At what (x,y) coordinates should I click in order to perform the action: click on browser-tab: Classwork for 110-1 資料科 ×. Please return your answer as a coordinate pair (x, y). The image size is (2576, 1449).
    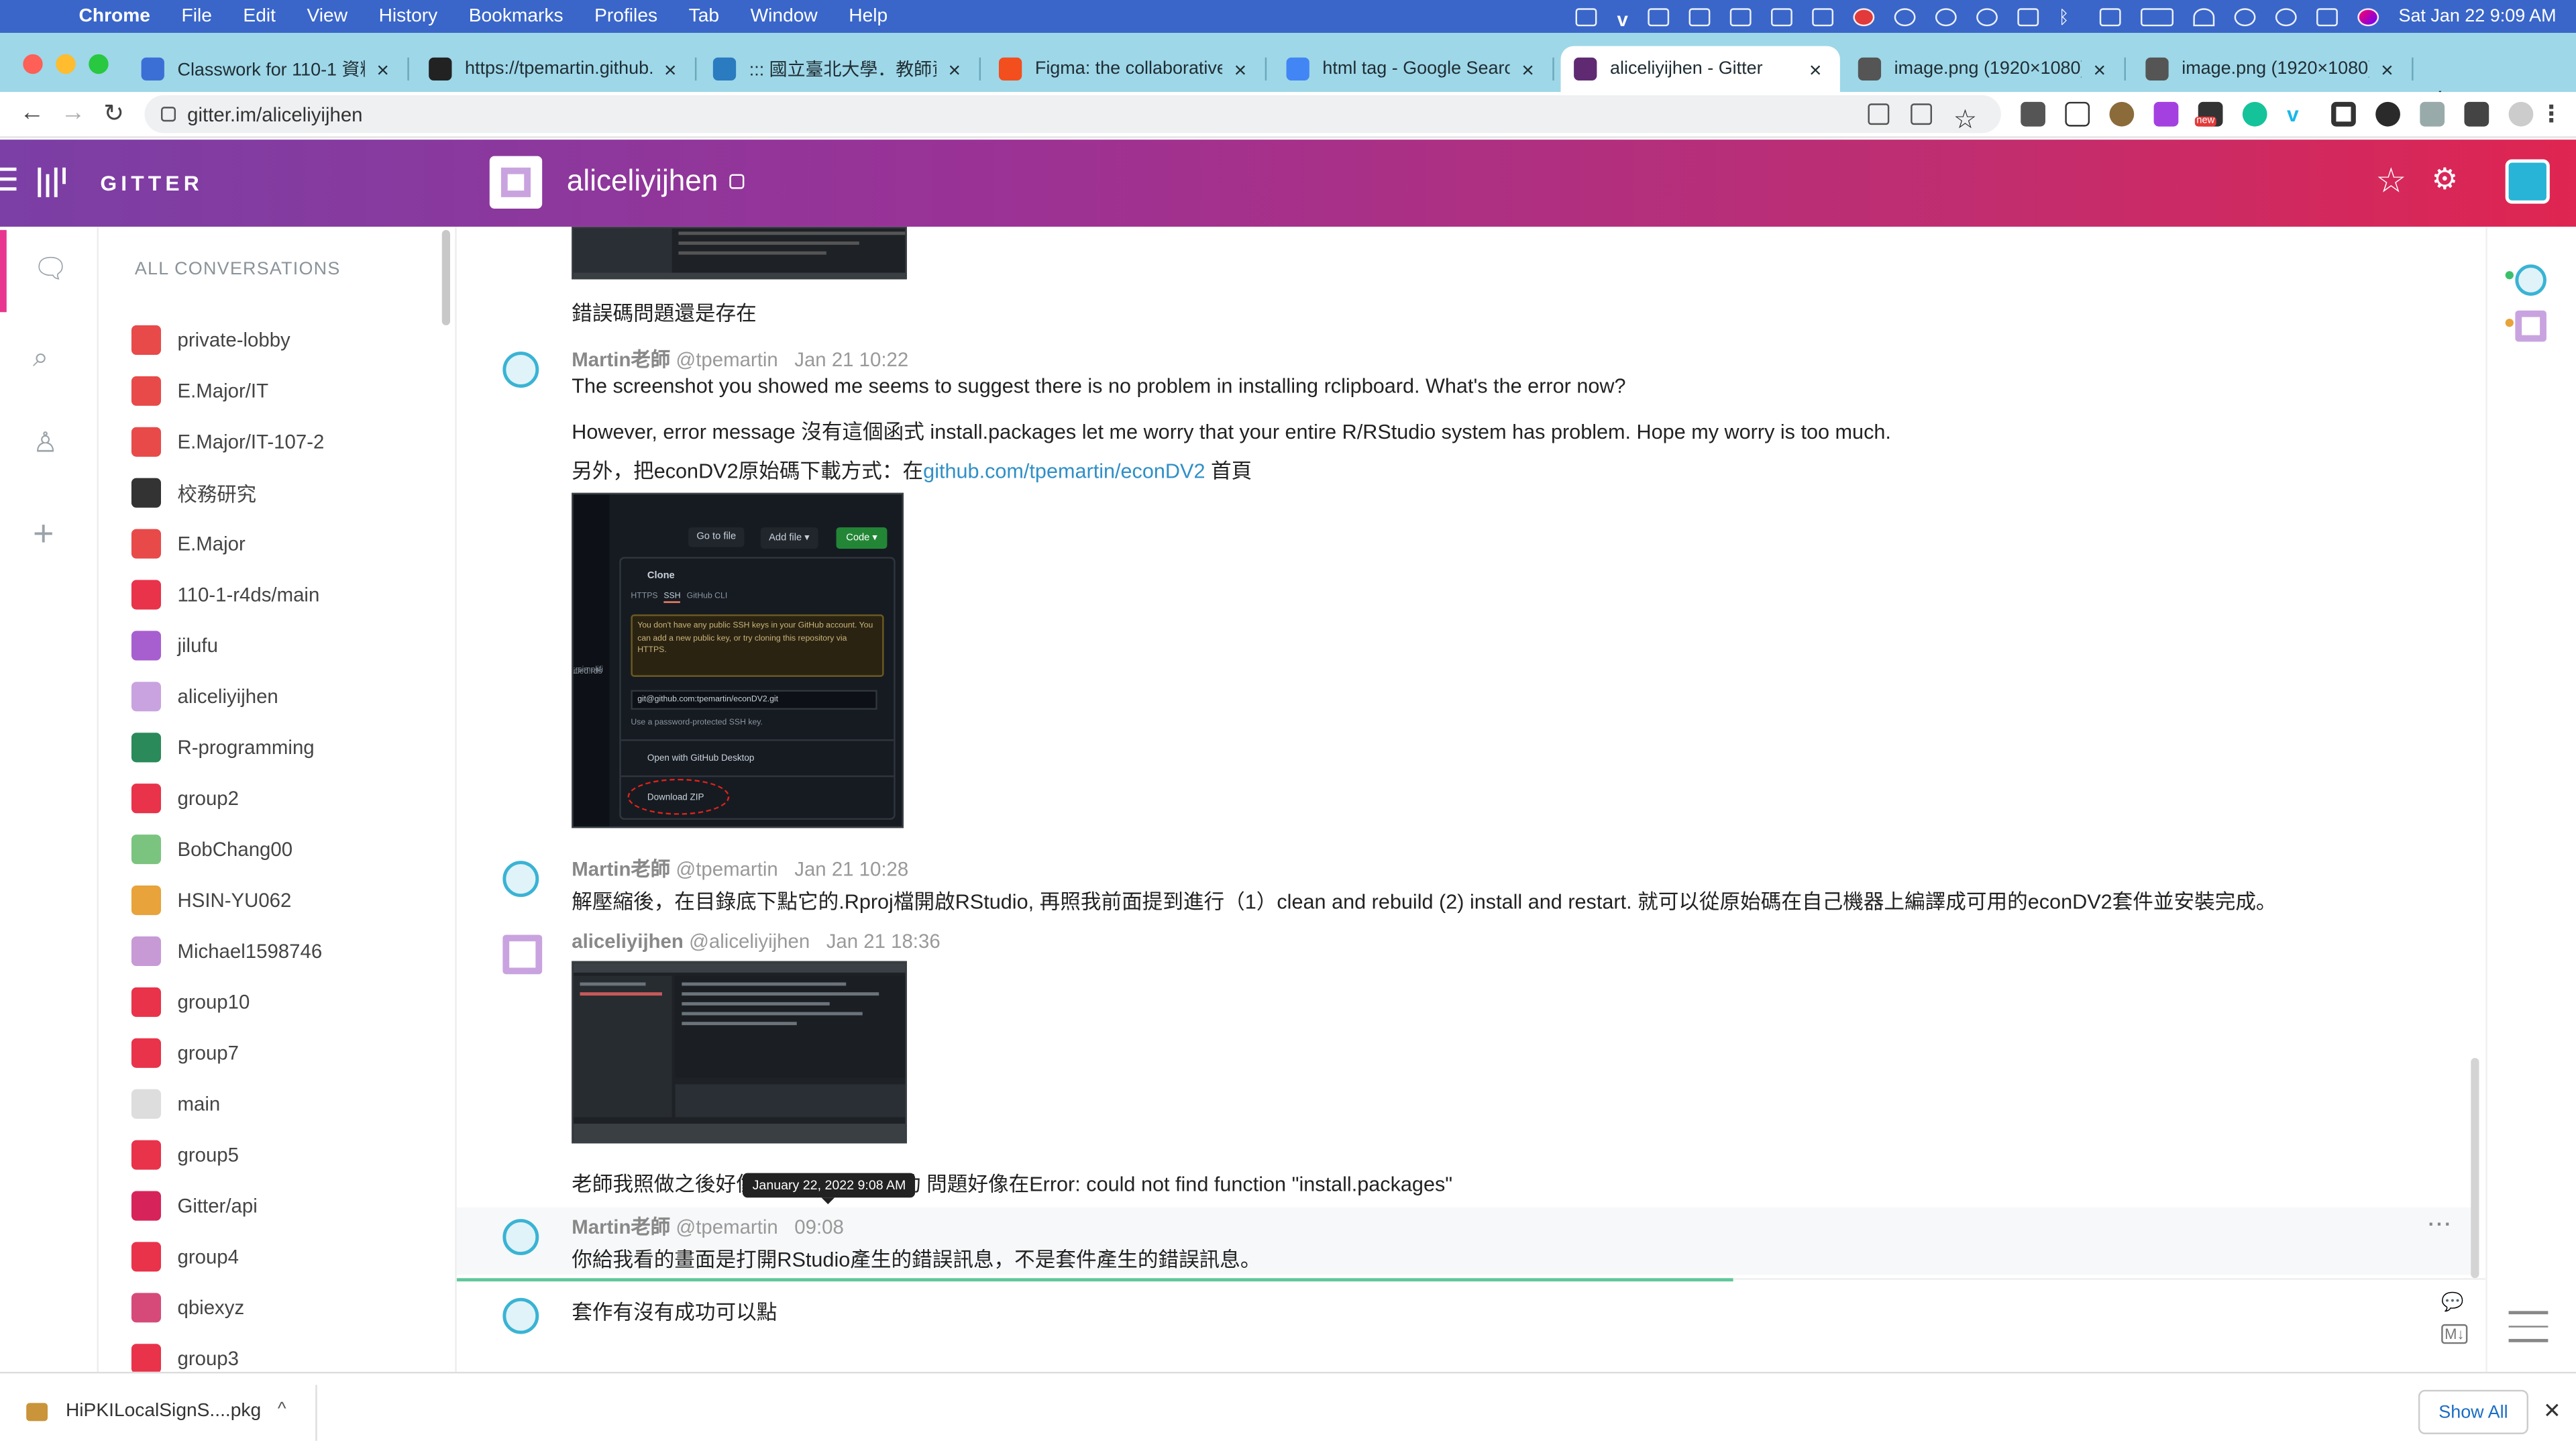
    Looking at the image, I should click on (268, 69).